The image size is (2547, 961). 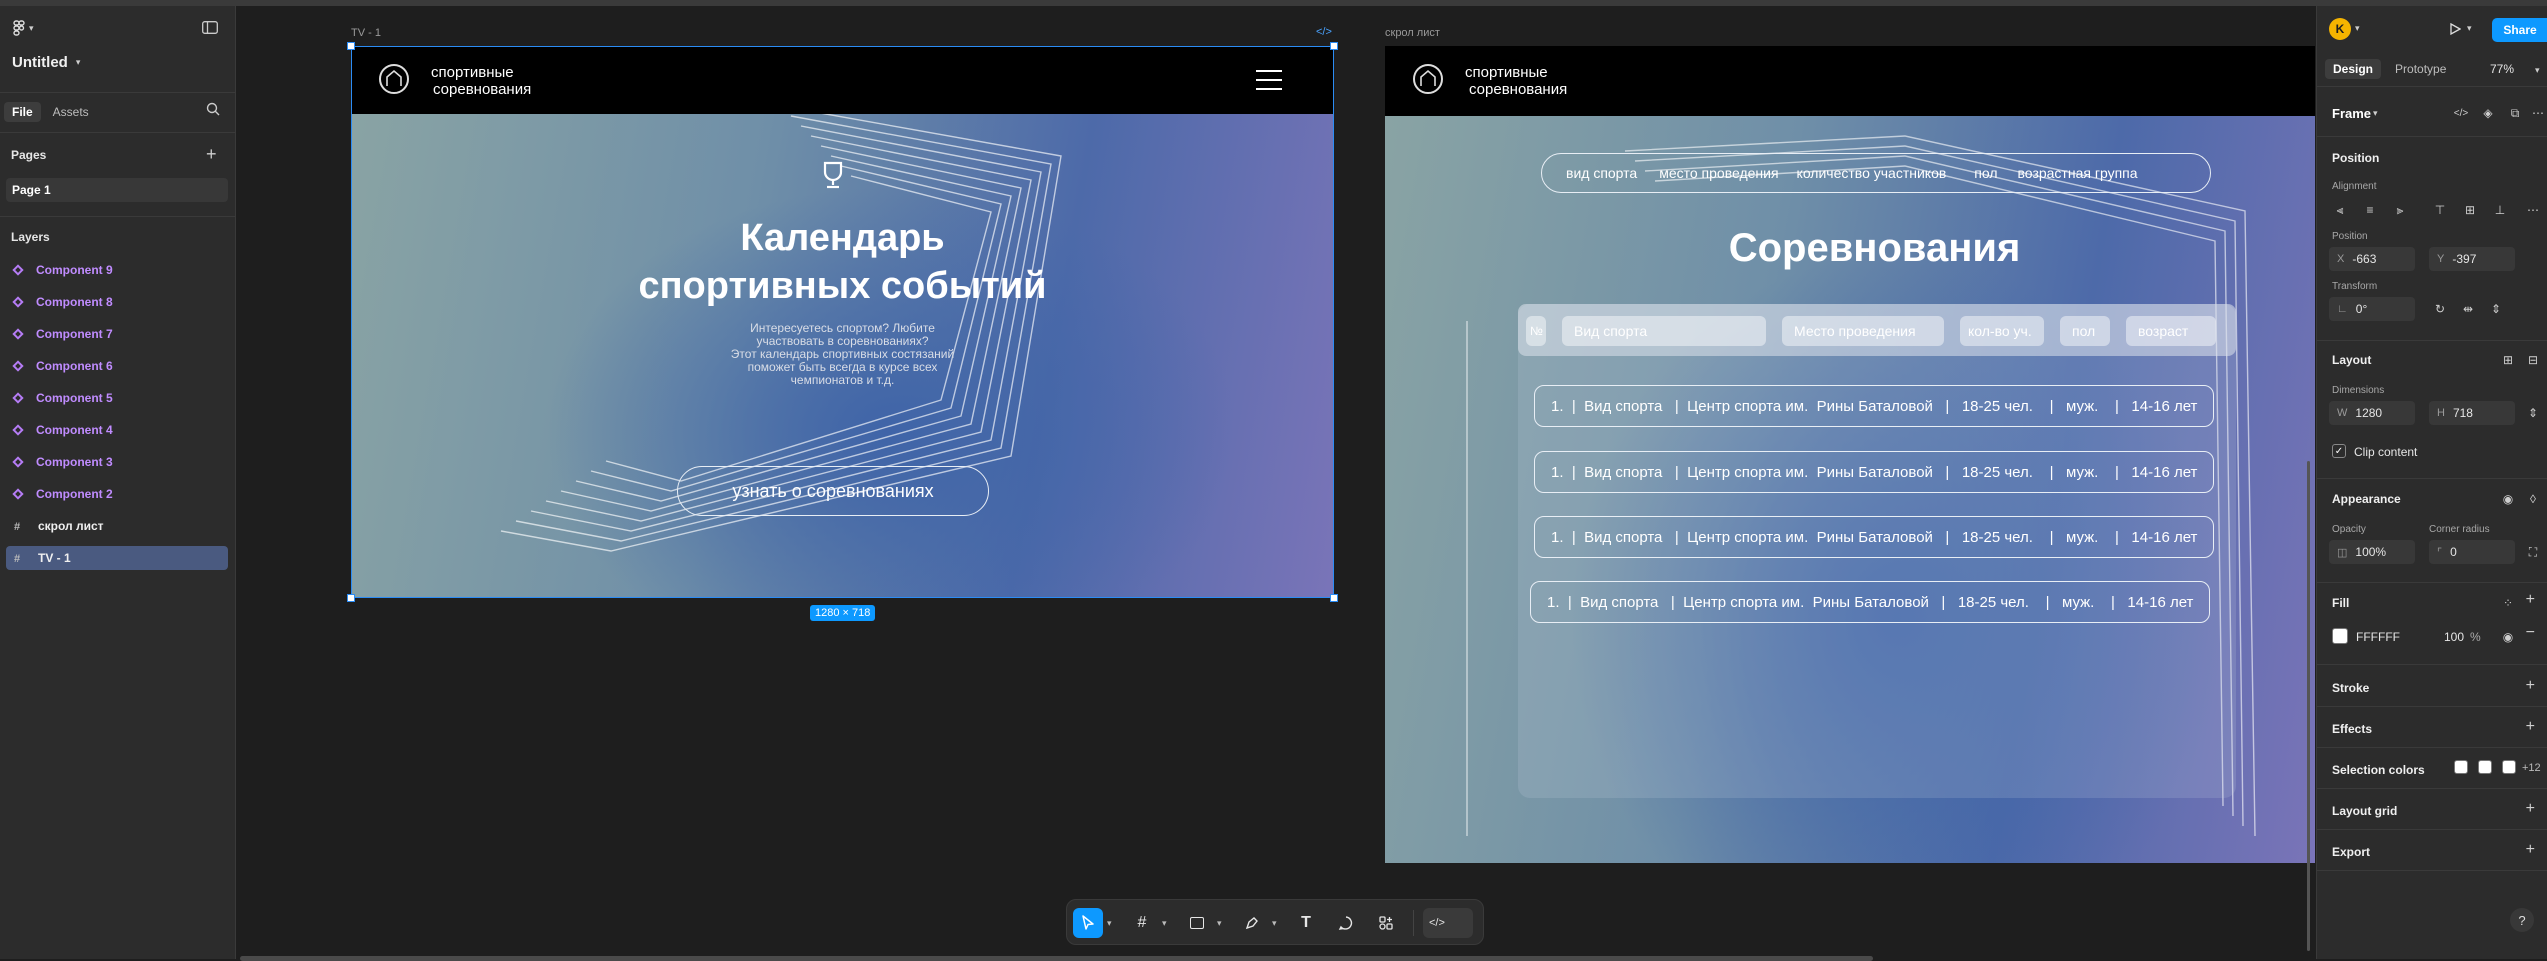 I want to click on frame-tool: #, so click(x=1142, y=923).